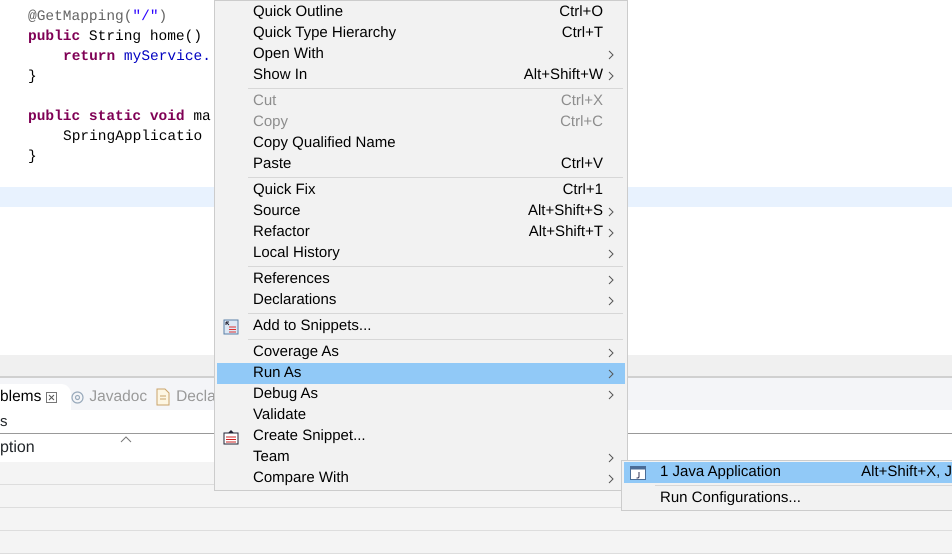 This screenshot has height=557, width=952. I want to click on column-header: ption, so click(17, 448).